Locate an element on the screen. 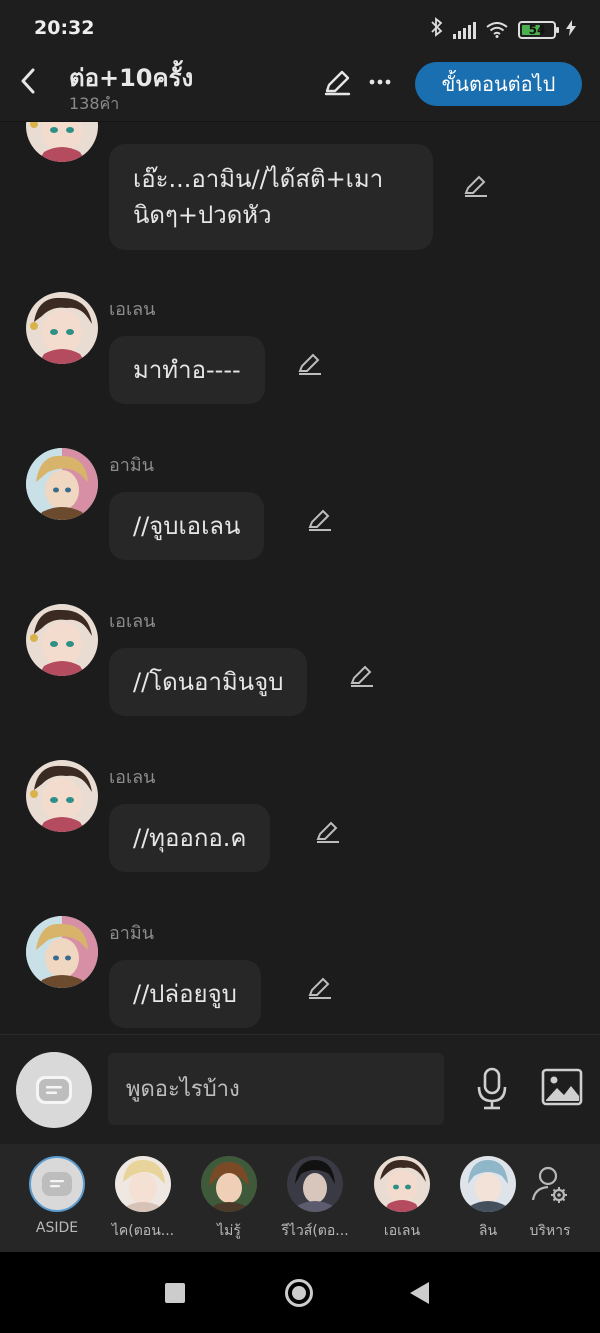 The width and height of the screenshot is (600, 1333). manage-characters-button: บริหาร is located at coordinates (550, 1199).